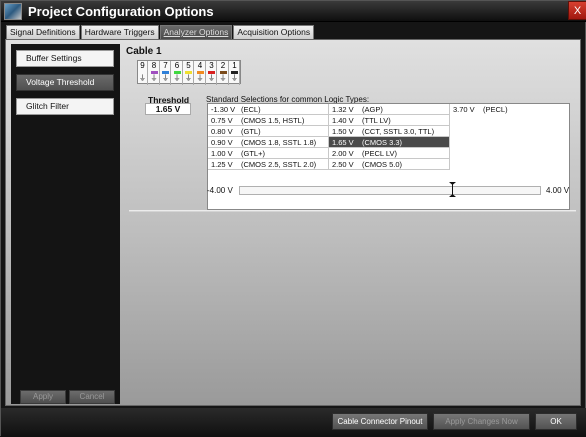 This screenshot has width=586, height=437. I want to click on window-title: Project Configuration Options, so click(121, 11).